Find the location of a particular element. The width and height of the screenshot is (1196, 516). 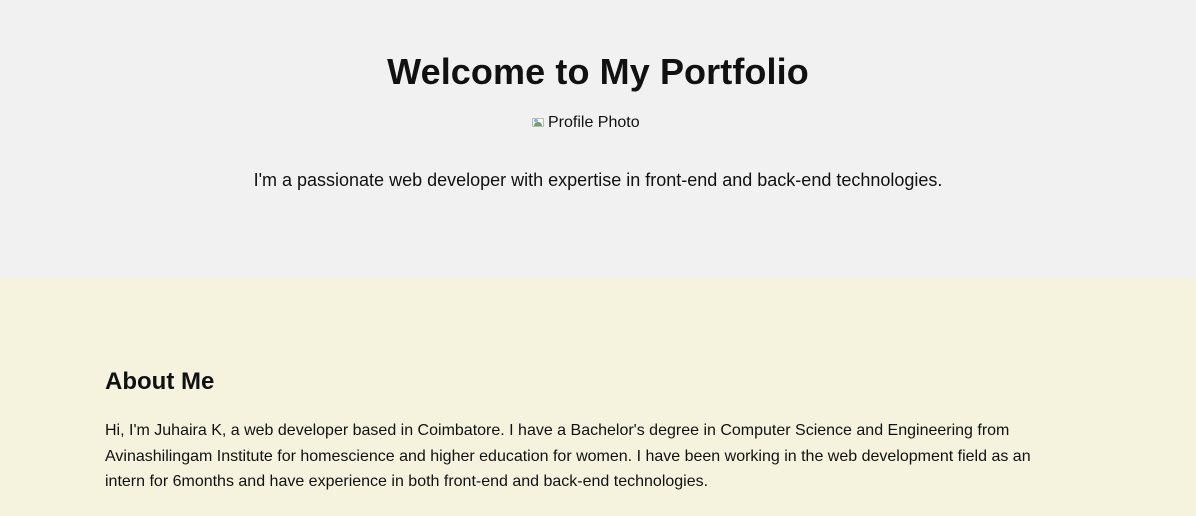

page-title: Welcome to My Portfolio is located at coordinates (598, 71).